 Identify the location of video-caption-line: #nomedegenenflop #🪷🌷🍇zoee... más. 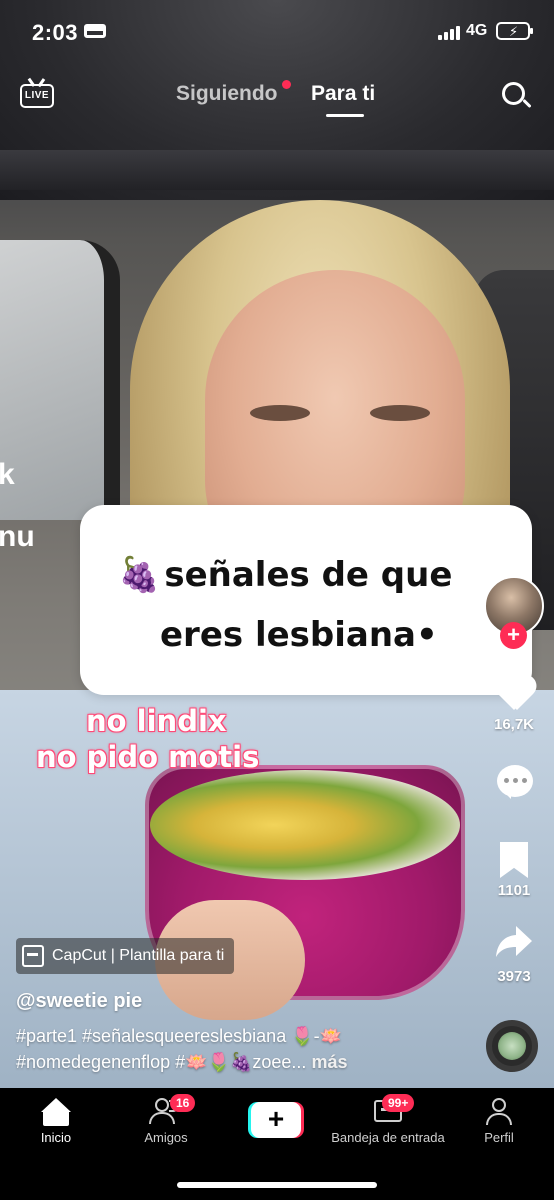
(181, 1062).